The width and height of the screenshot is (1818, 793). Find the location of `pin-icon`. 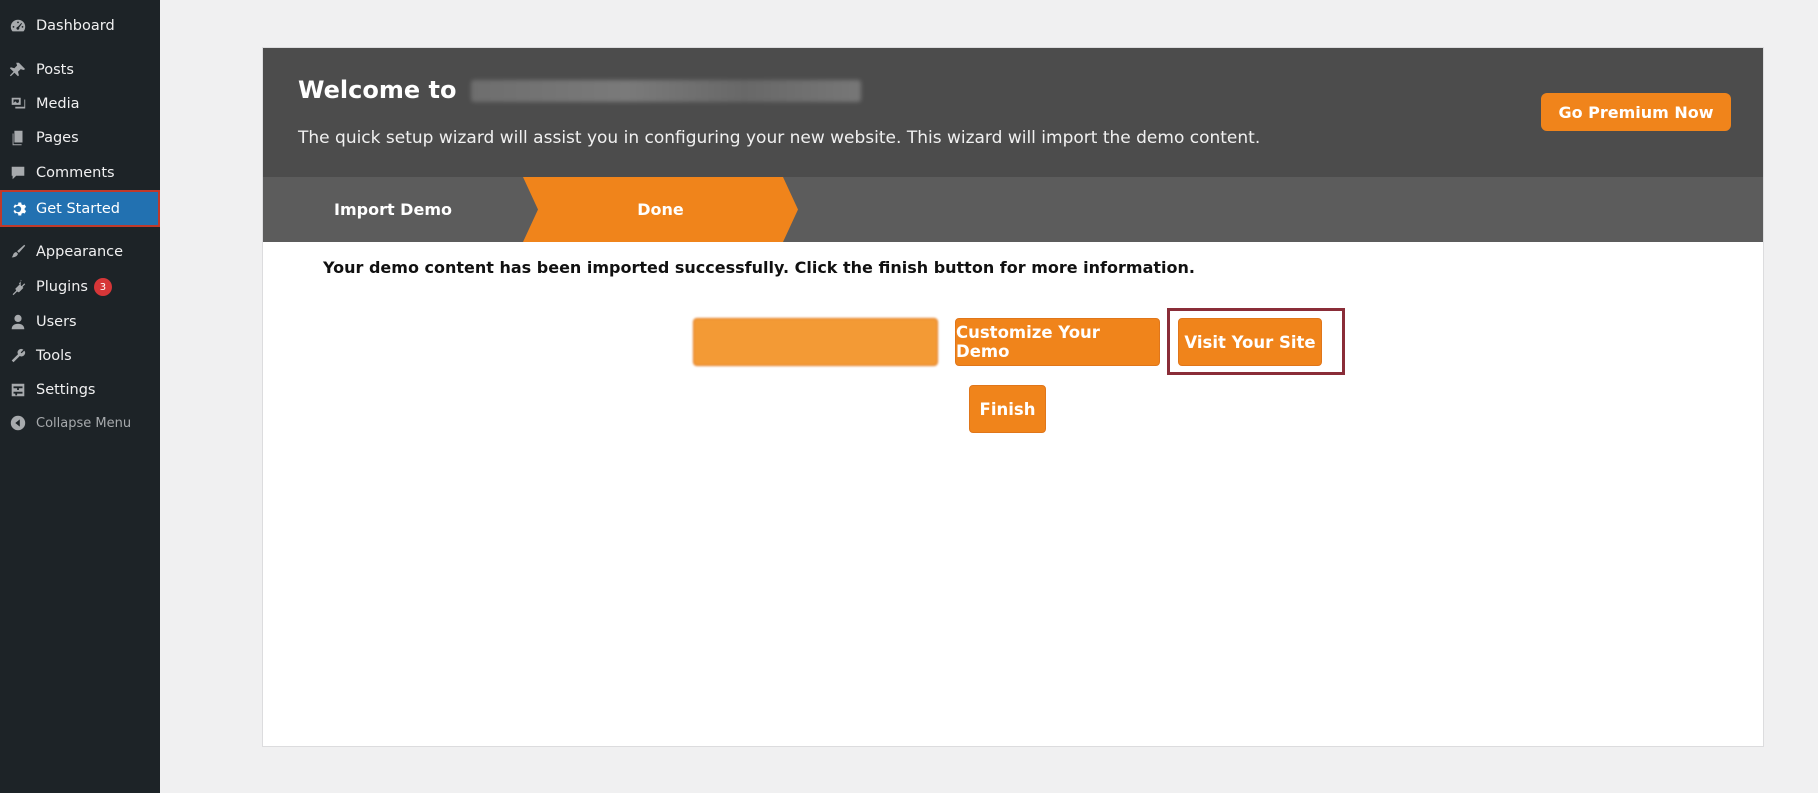

pin-icon is located at coordinates (18, 70).